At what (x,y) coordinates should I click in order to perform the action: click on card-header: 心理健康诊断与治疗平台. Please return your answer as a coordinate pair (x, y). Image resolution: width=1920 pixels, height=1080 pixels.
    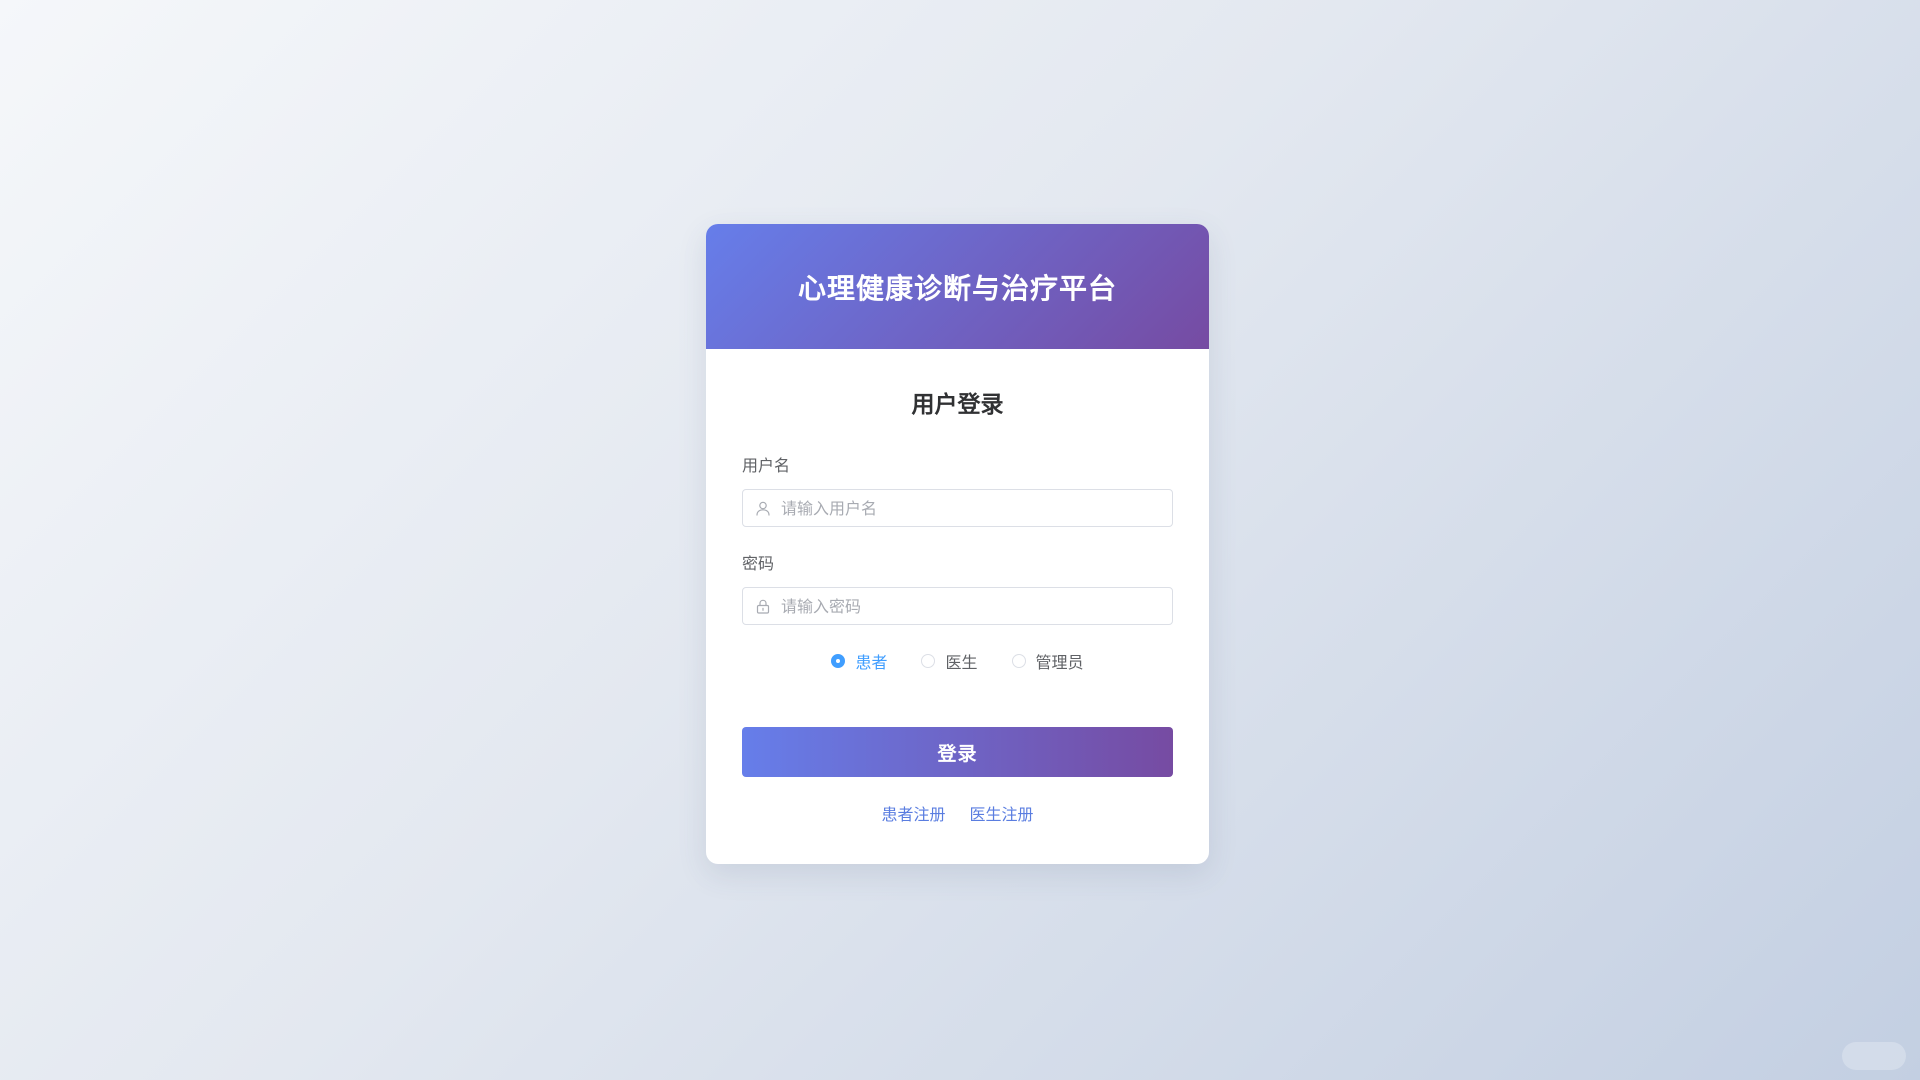
    Looking at the image, I should click on (957, 286).